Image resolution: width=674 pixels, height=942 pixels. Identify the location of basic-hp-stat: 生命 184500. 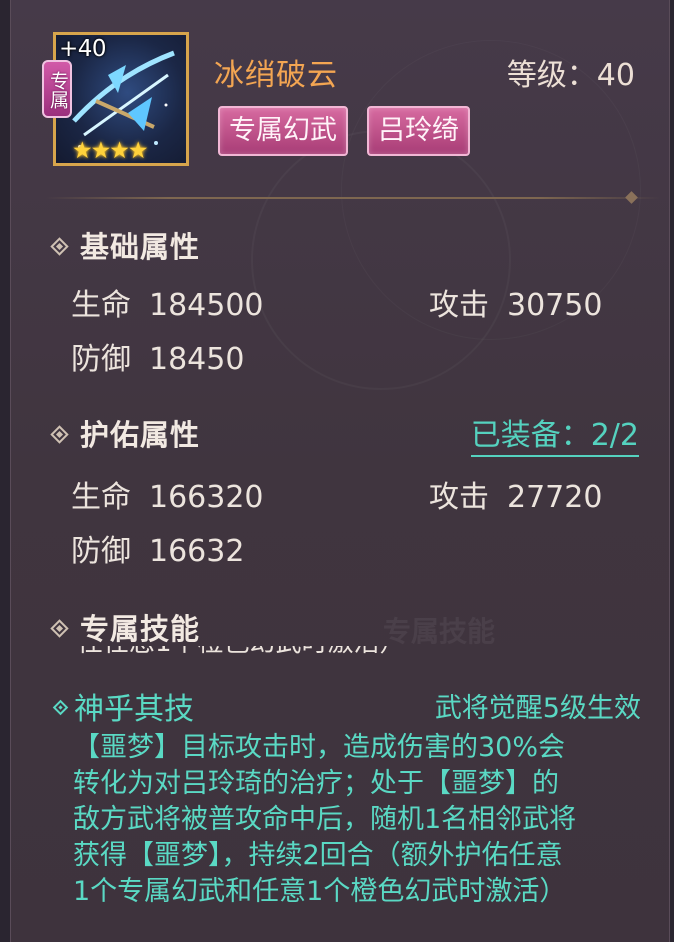
(167, 305).